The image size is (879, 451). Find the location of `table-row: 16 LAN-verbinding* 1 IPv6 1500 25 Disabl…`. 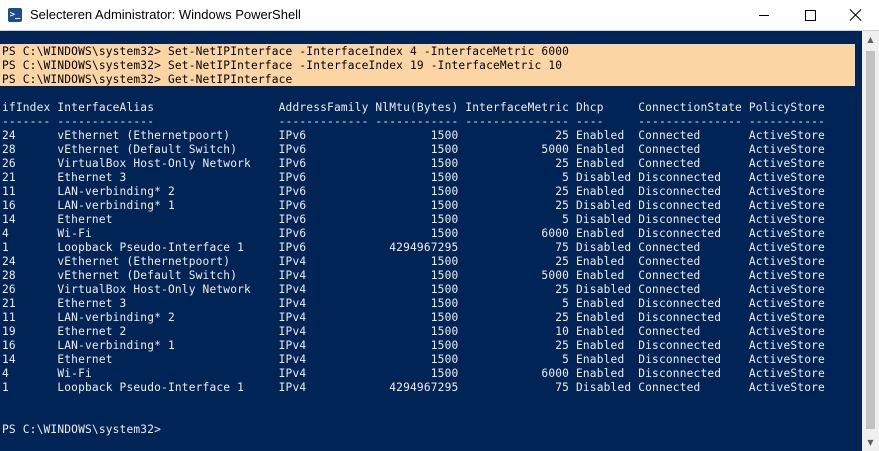

table-row: 16 LAN-verbinding* 1 IPv6 1500 25 Disabl… is located at coordinates (413, 205).